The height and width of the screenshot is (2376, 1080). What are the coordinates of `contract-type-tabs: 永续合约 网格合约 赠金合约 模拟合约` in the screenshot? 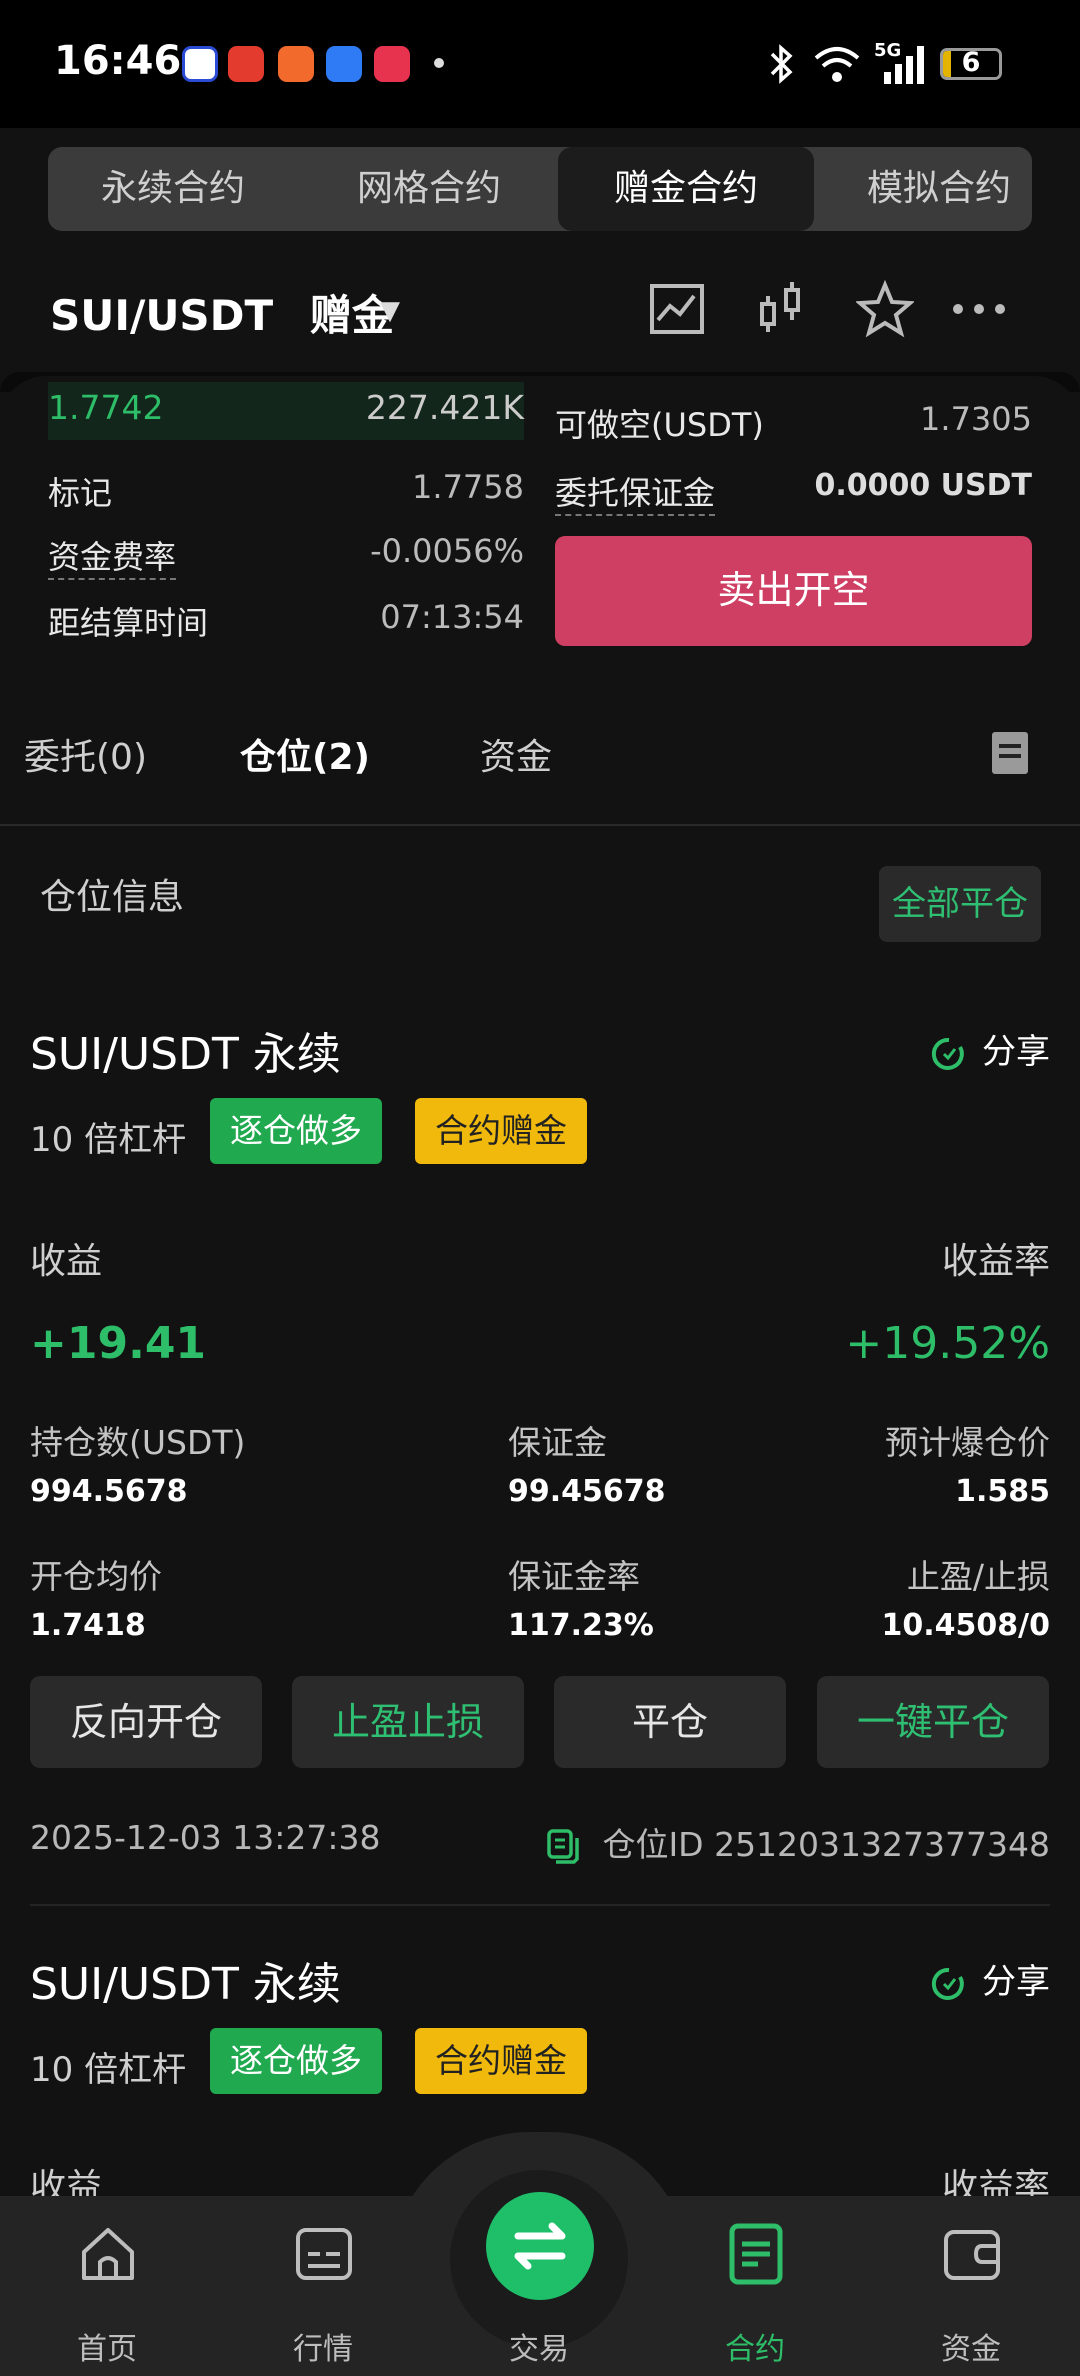 It's located at (540, 189).